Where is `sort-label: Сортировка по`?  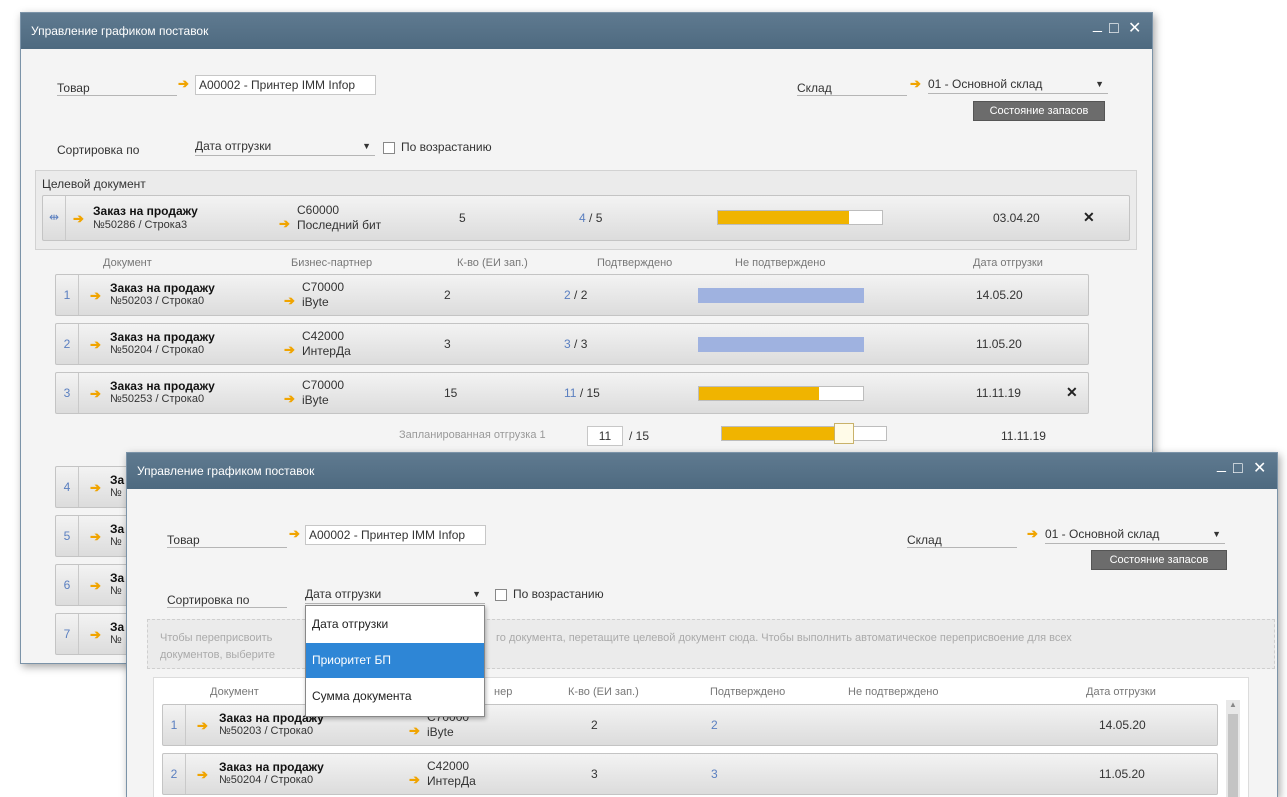
sort-label: Сортировка по is located at coordinates (208, 600).